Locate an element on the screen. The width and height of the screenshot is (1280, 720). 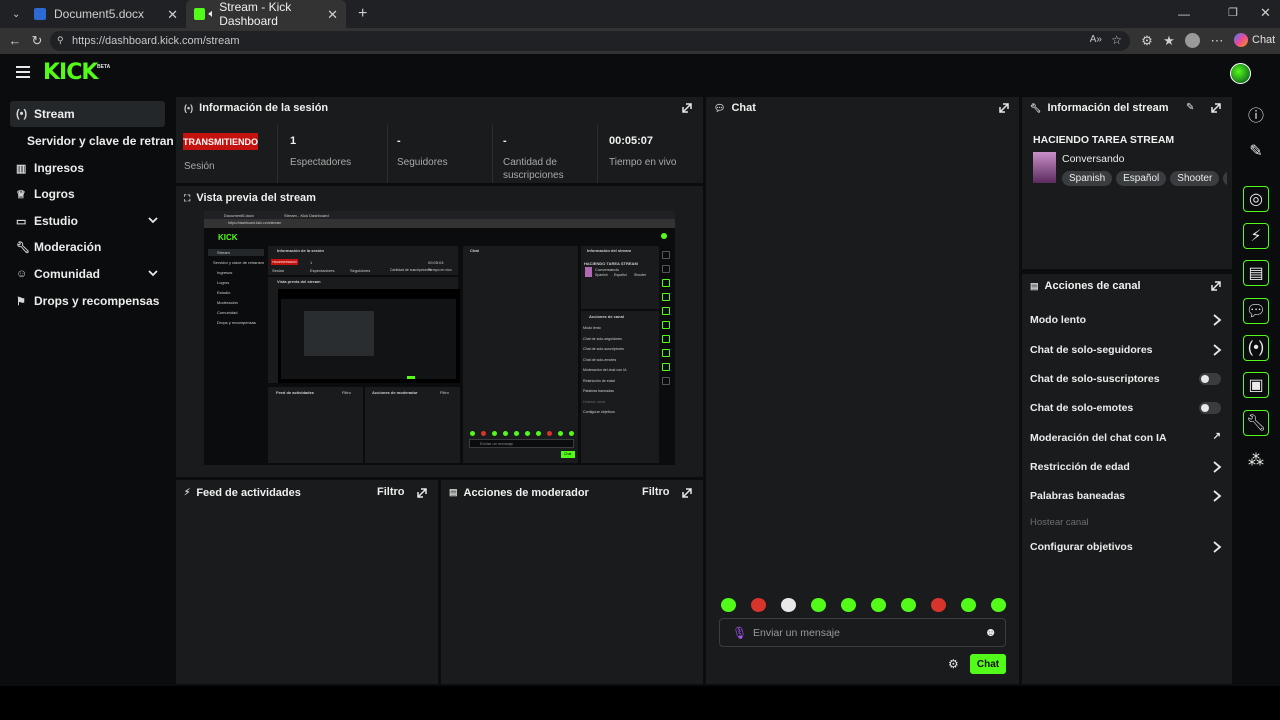
chat-bubble-icon: 💬︎ is located at coordinates (1256, 311).